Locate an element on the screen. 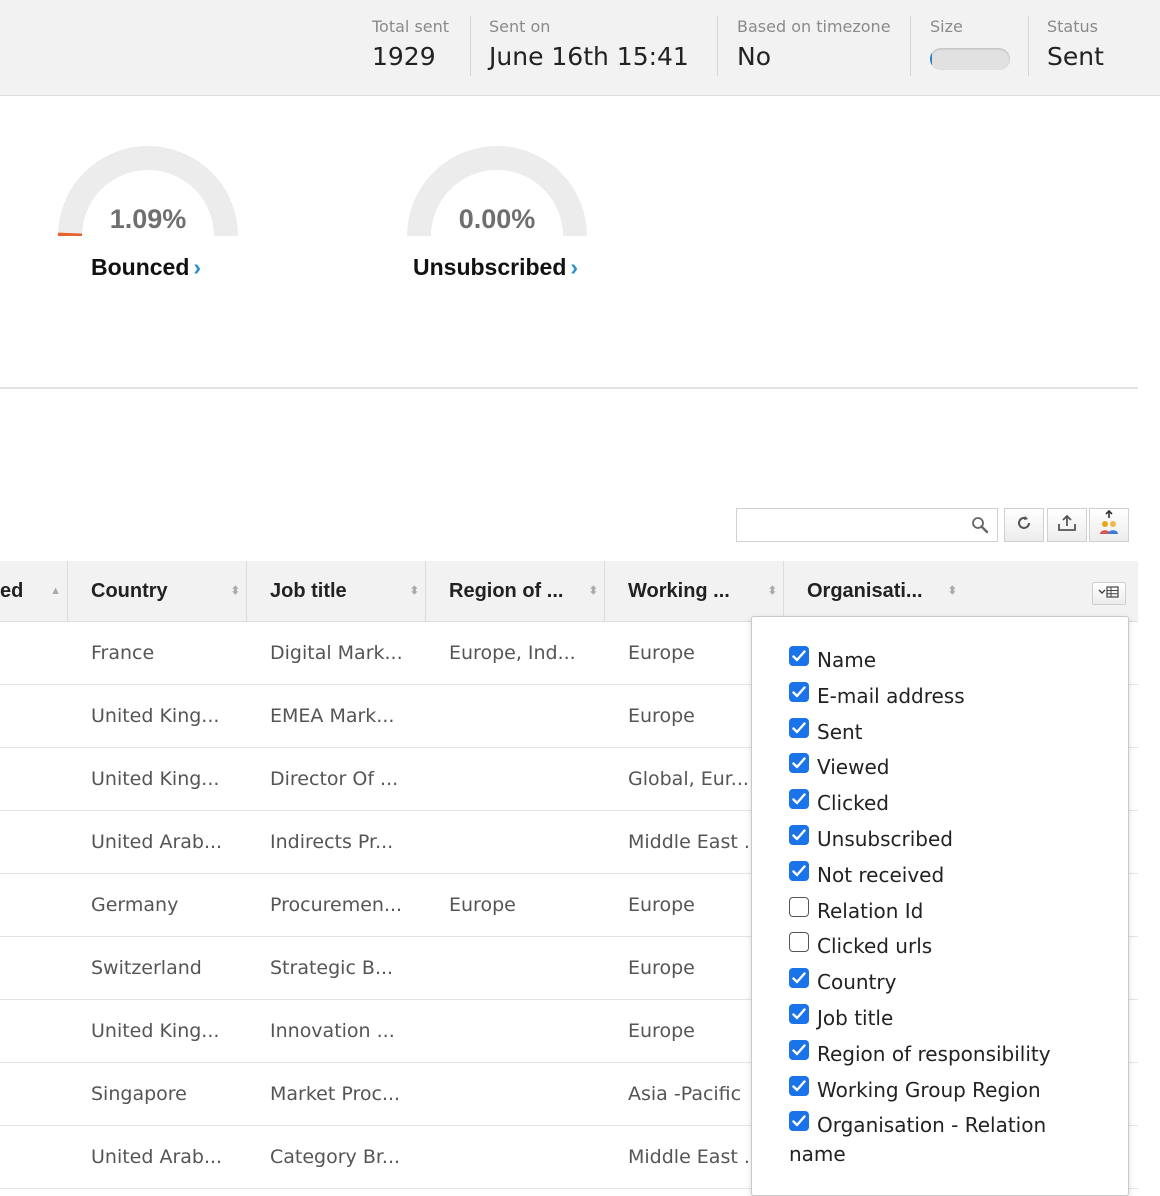  column-header-organisation: Organisati...⬍ is located at coordinates (873, 591).